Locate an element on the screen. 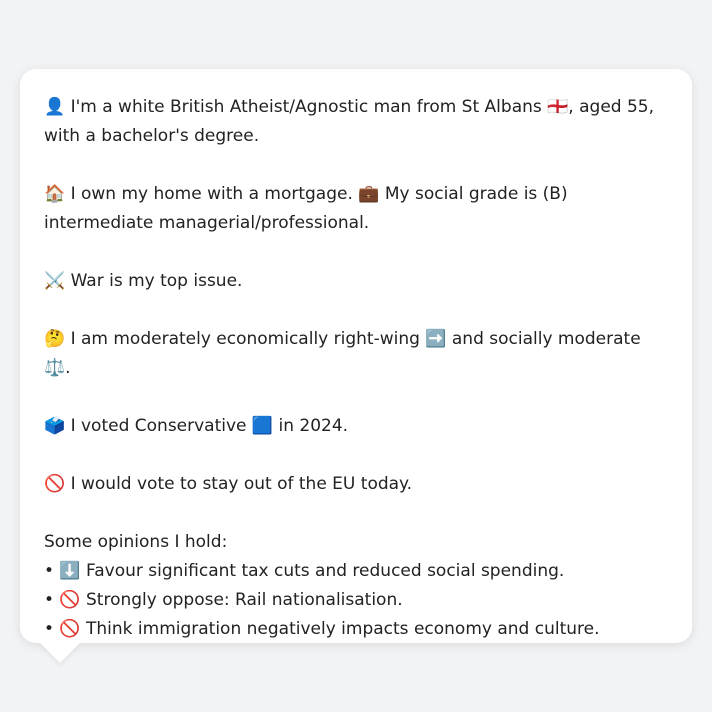 The image size is (712, 712). speech-bubble-tail is located at coordinates (60, 653).